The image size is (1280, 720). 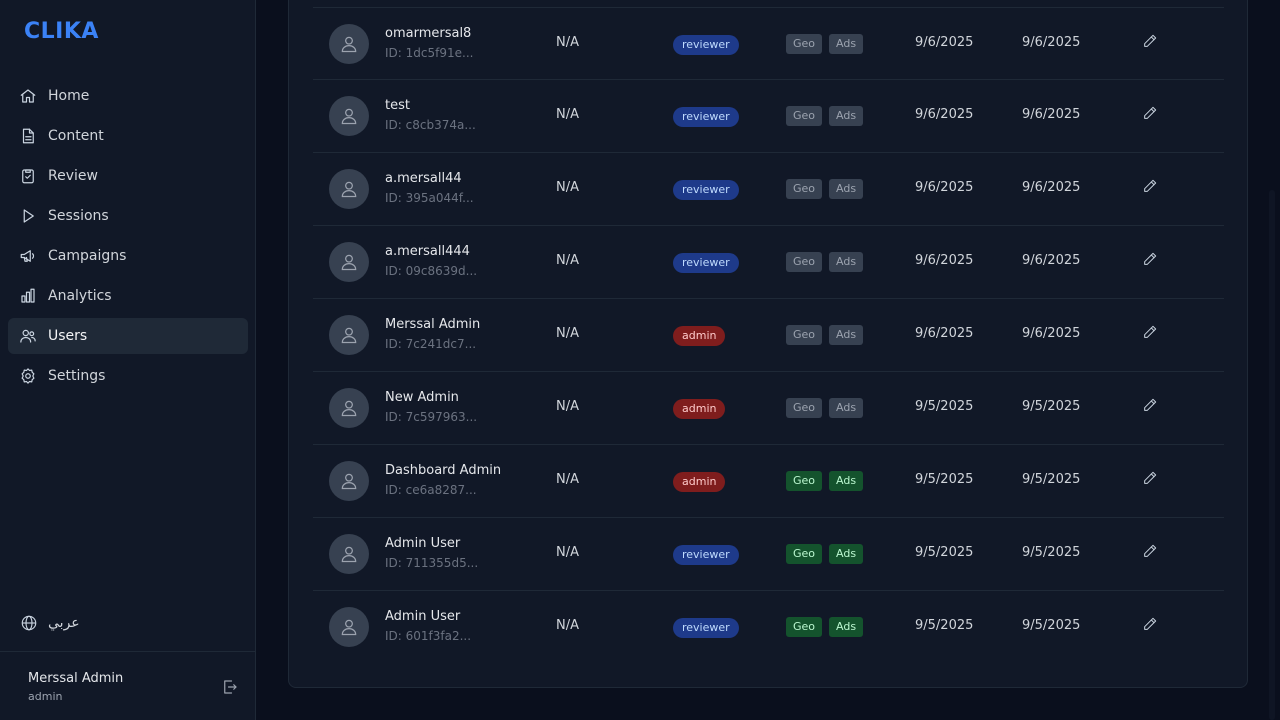 What do you see at coordinates (28, 296) in the screenshot?
I see `bar-chart-icon` at bounding box center [28, 296].